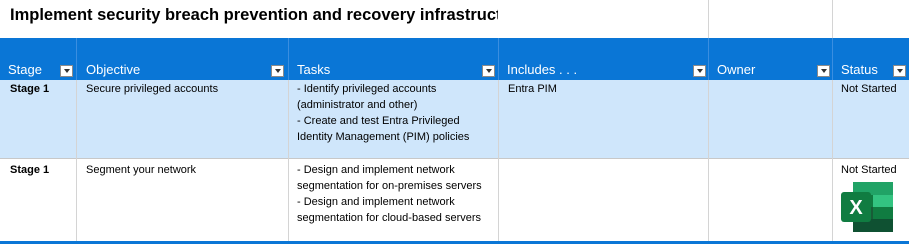 Image resolution: width=909 pixels, height=244 pixels. Describe the element at coordinates (393, 59) in the screenshot. I see `column-header-tasks: Tasks` at that location.